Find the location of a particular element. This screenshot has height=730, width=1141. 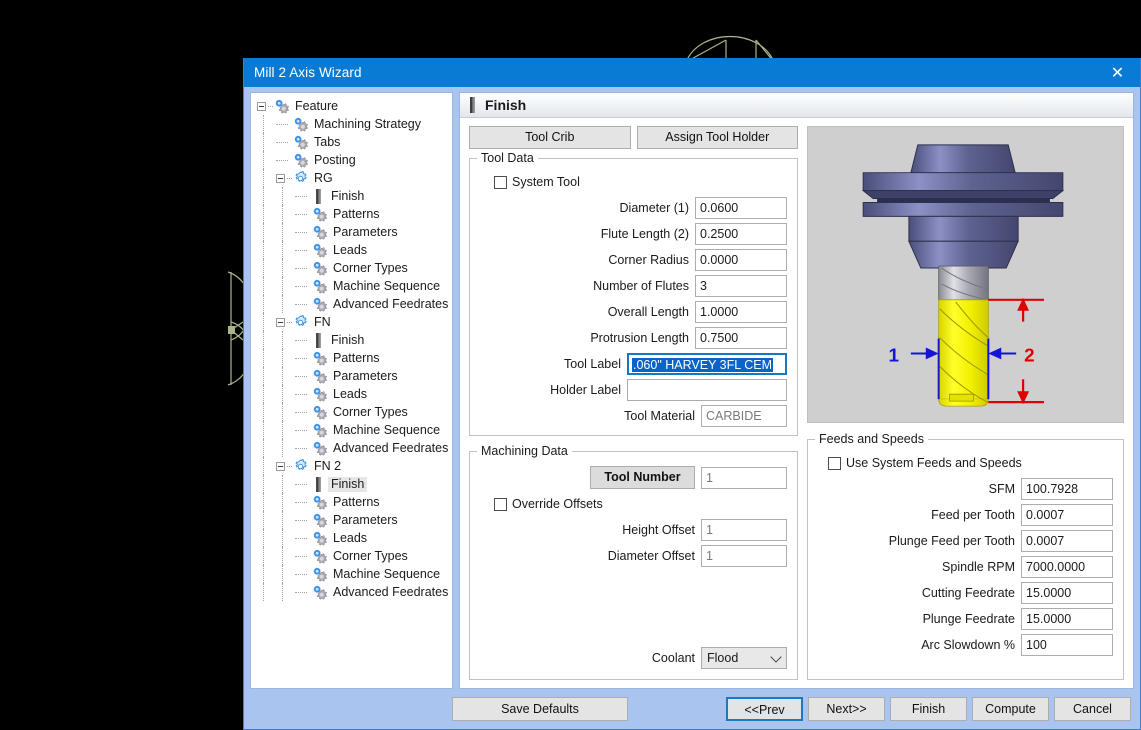

holder-label-input is located at coordinates (707, 390).